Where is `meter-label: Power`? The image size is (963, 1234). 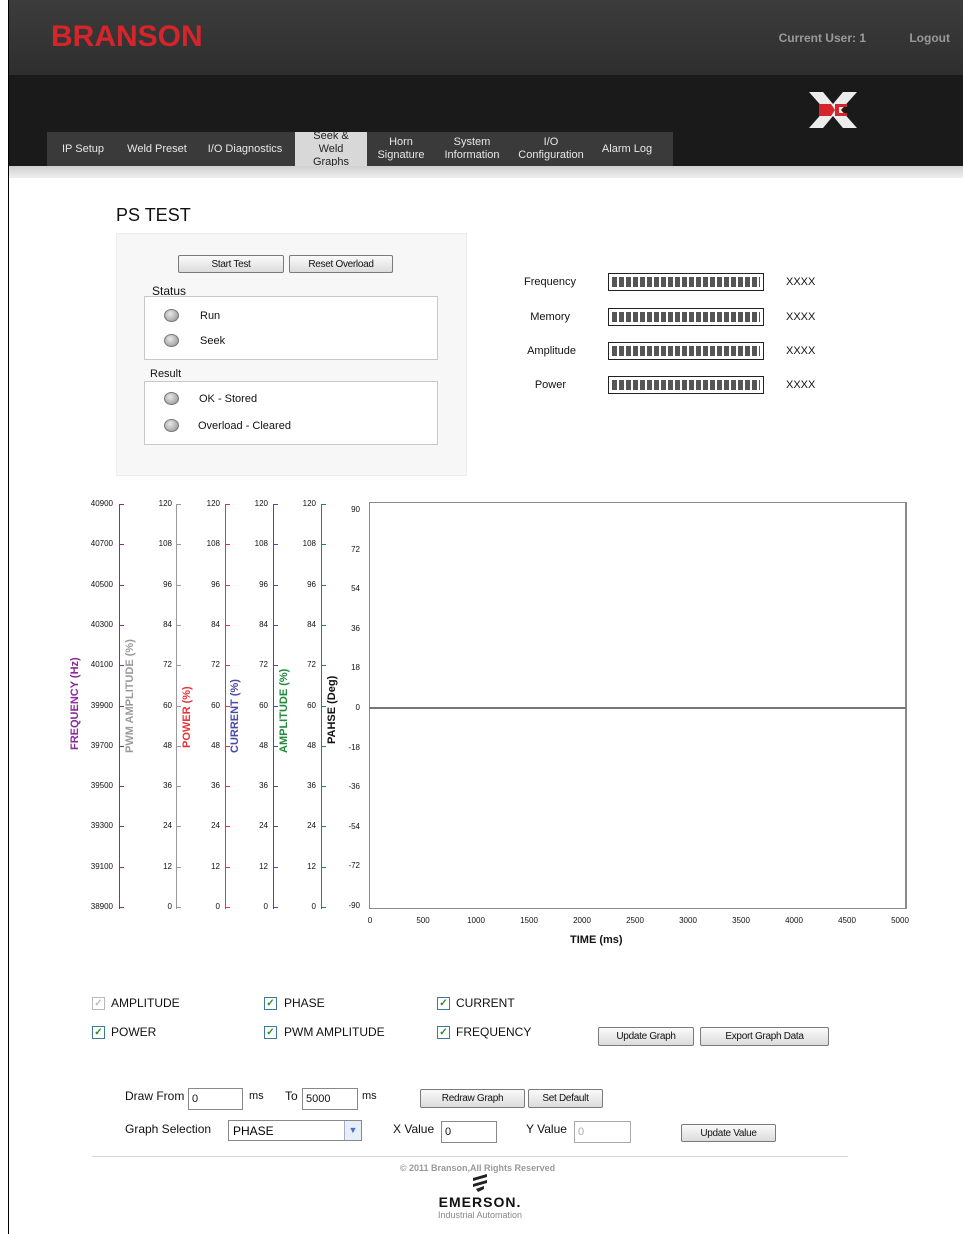 meter-label: Power is located at coordinates (550, 385).